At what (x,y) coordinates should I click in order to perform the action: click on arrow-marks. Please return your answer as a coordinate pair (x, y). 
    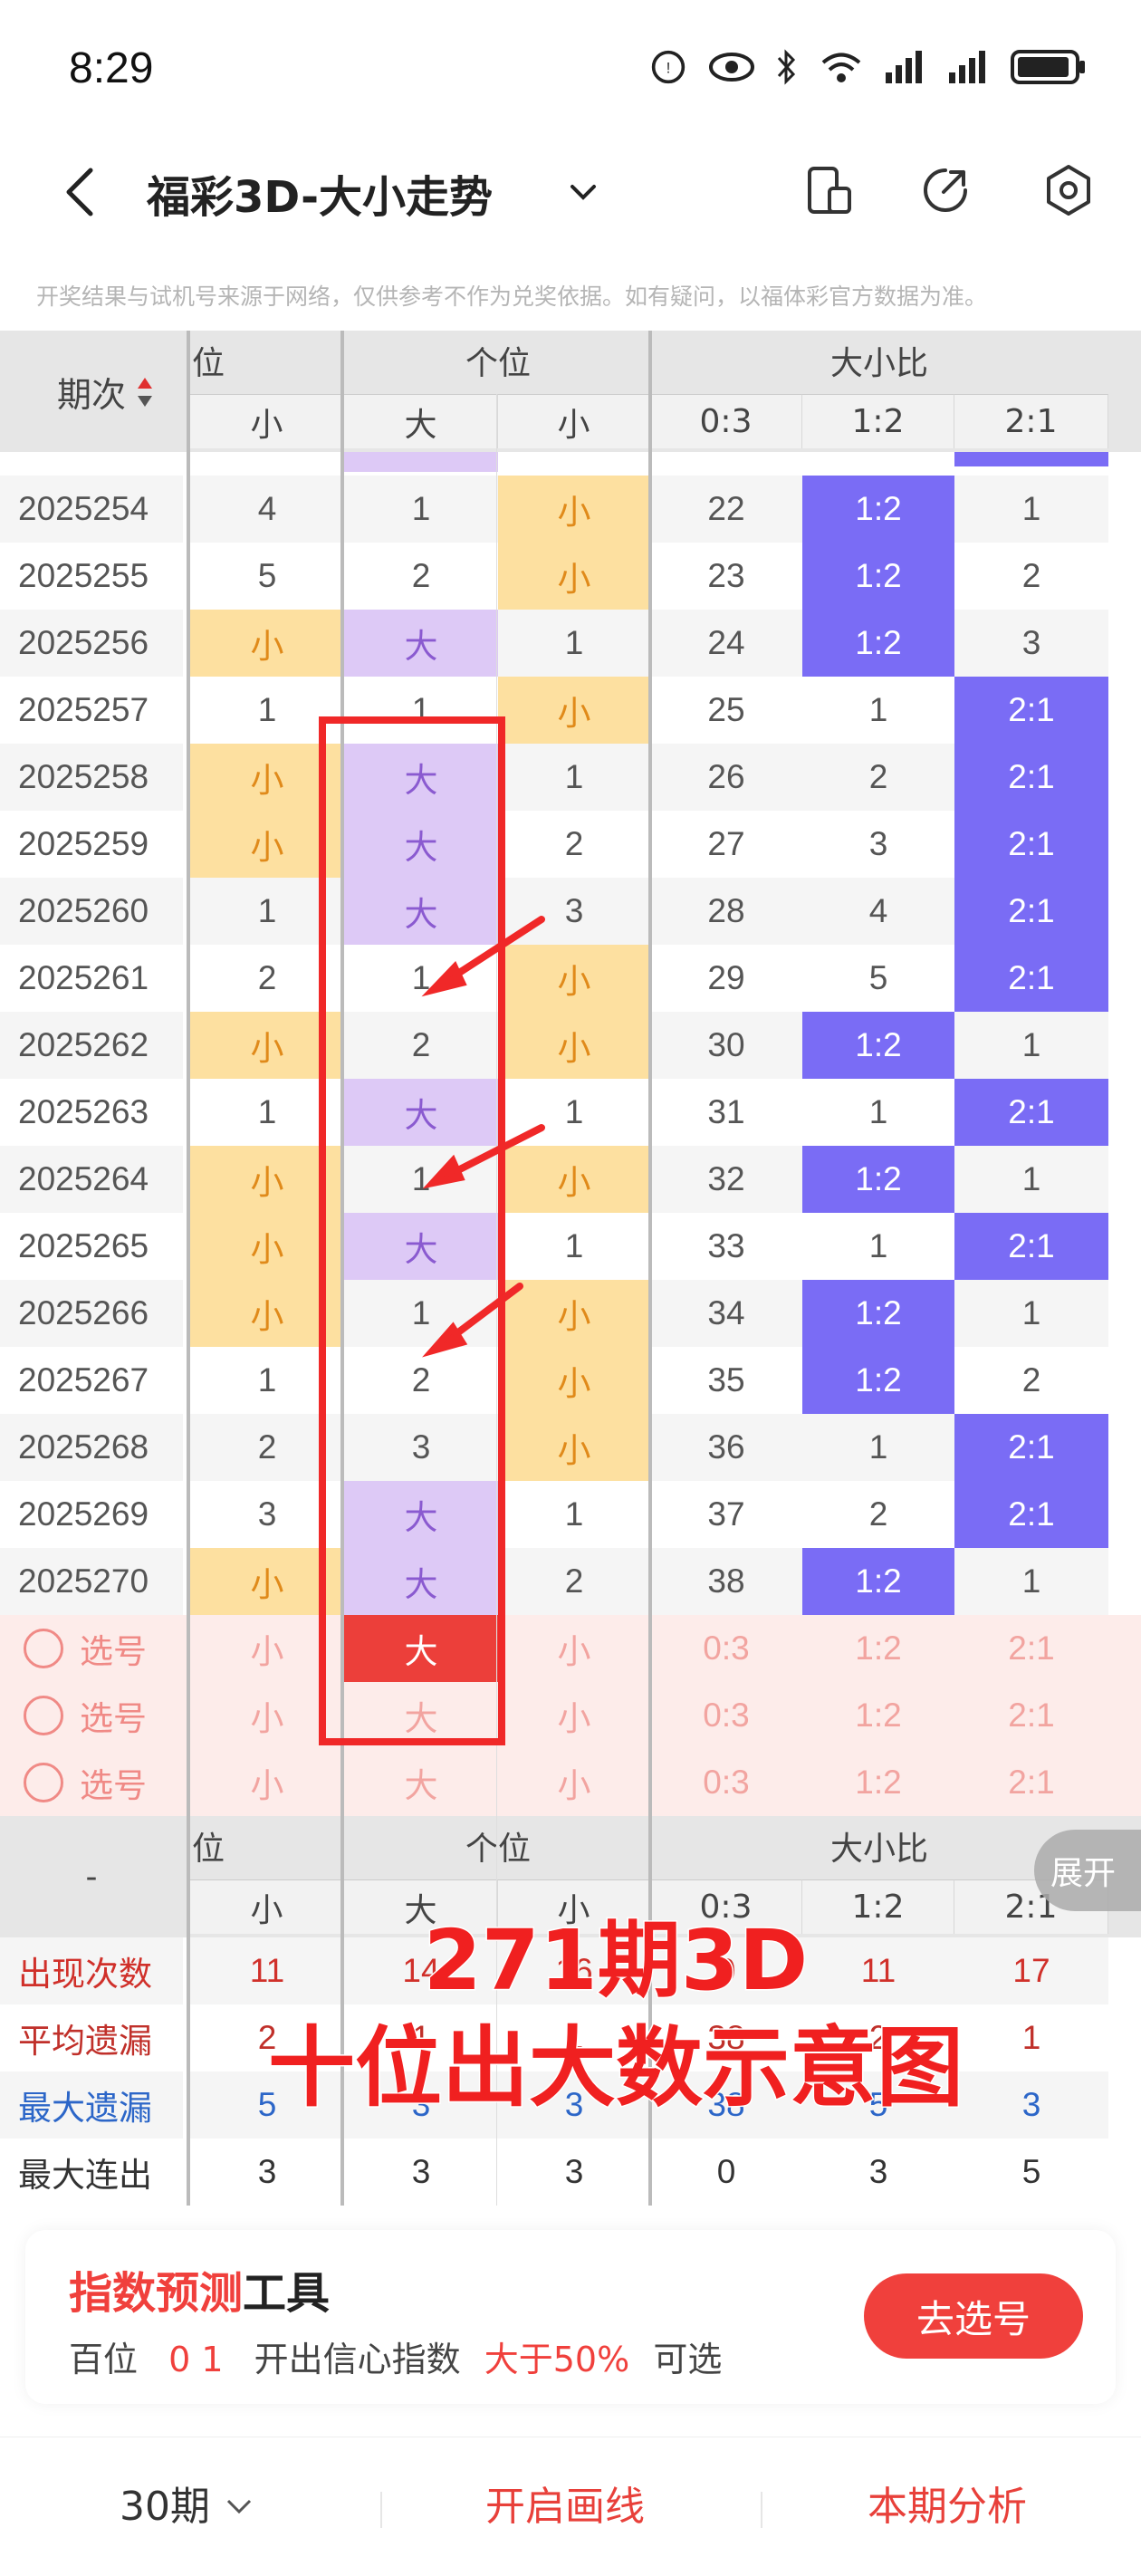
    Looking at the image, I should click on (483, 1137).